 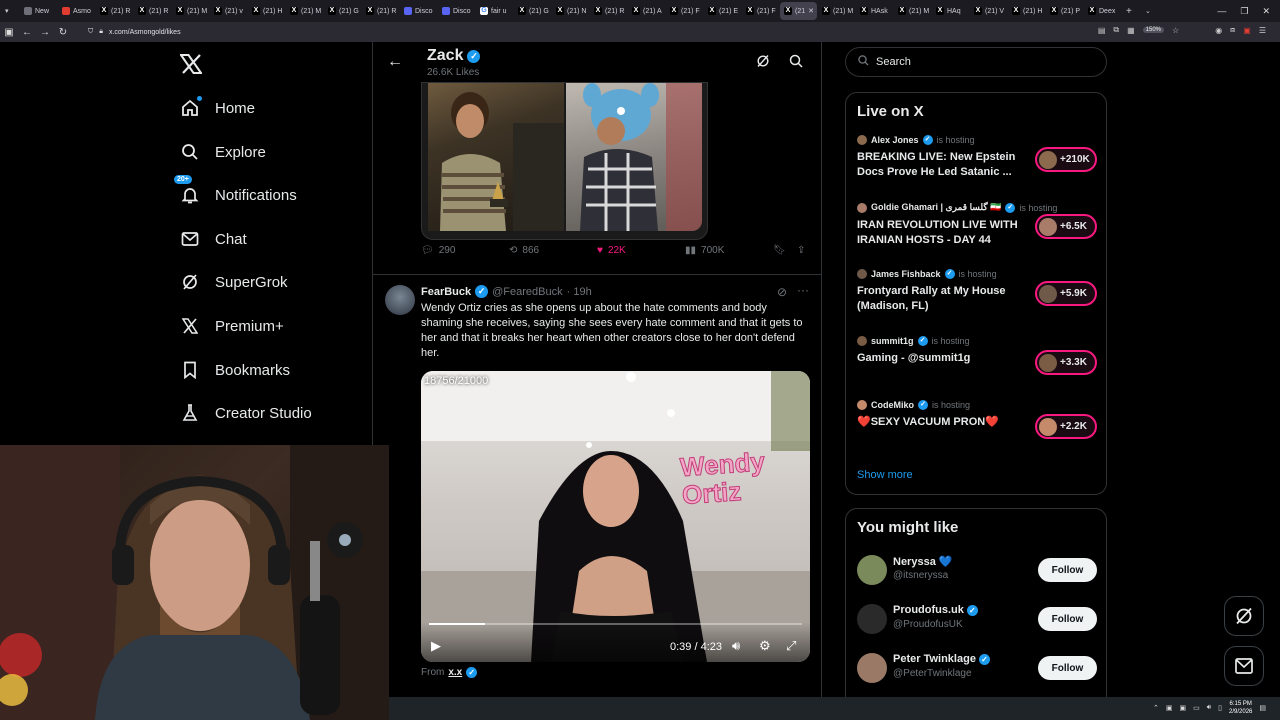 What do you see at coordinates (1066, 159) in the screenshot?
I see `live-listener-pill: +210K` at bounding box center [1066, 159].